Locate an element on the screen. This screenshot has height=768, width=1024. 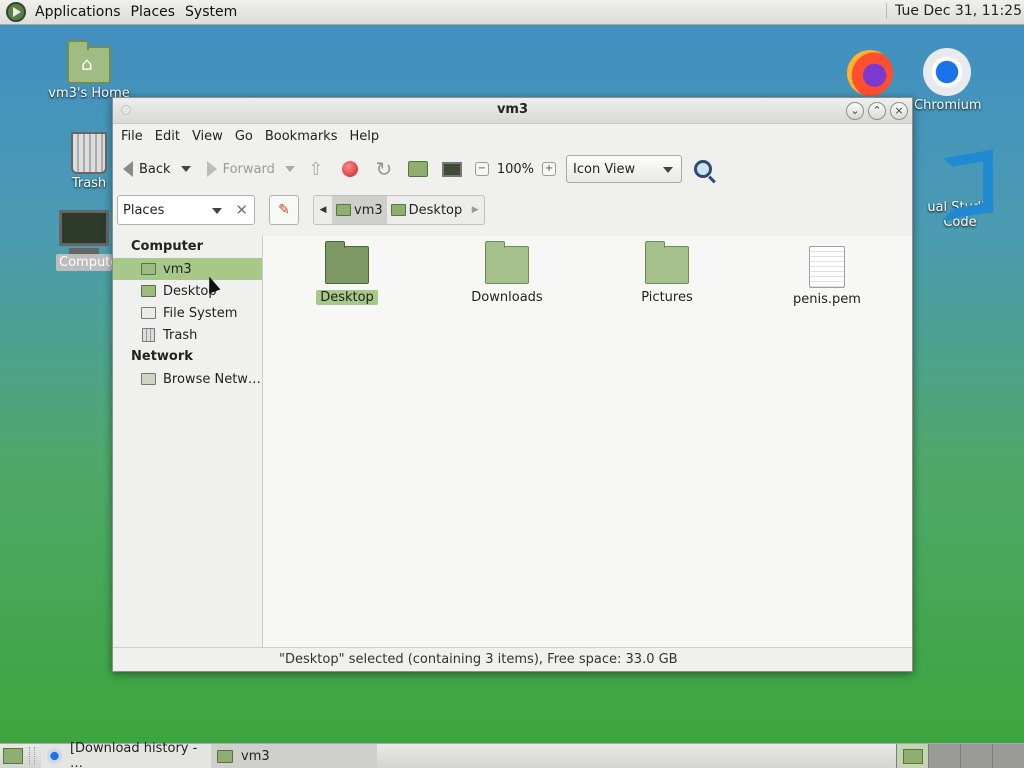
places-label: Places is located at coordinates (144, 210).